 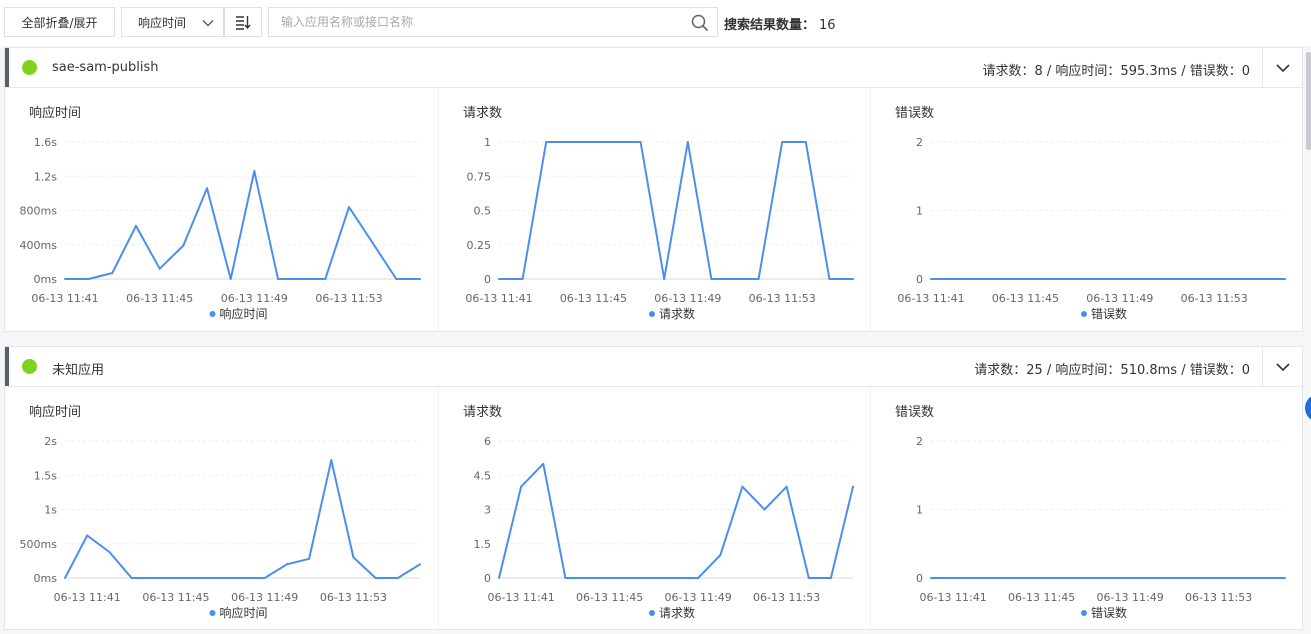 What do you see at coordinates (1308, 408) in the screenshot?
I see `floating-help-button` at bounding box center [1308, 408].